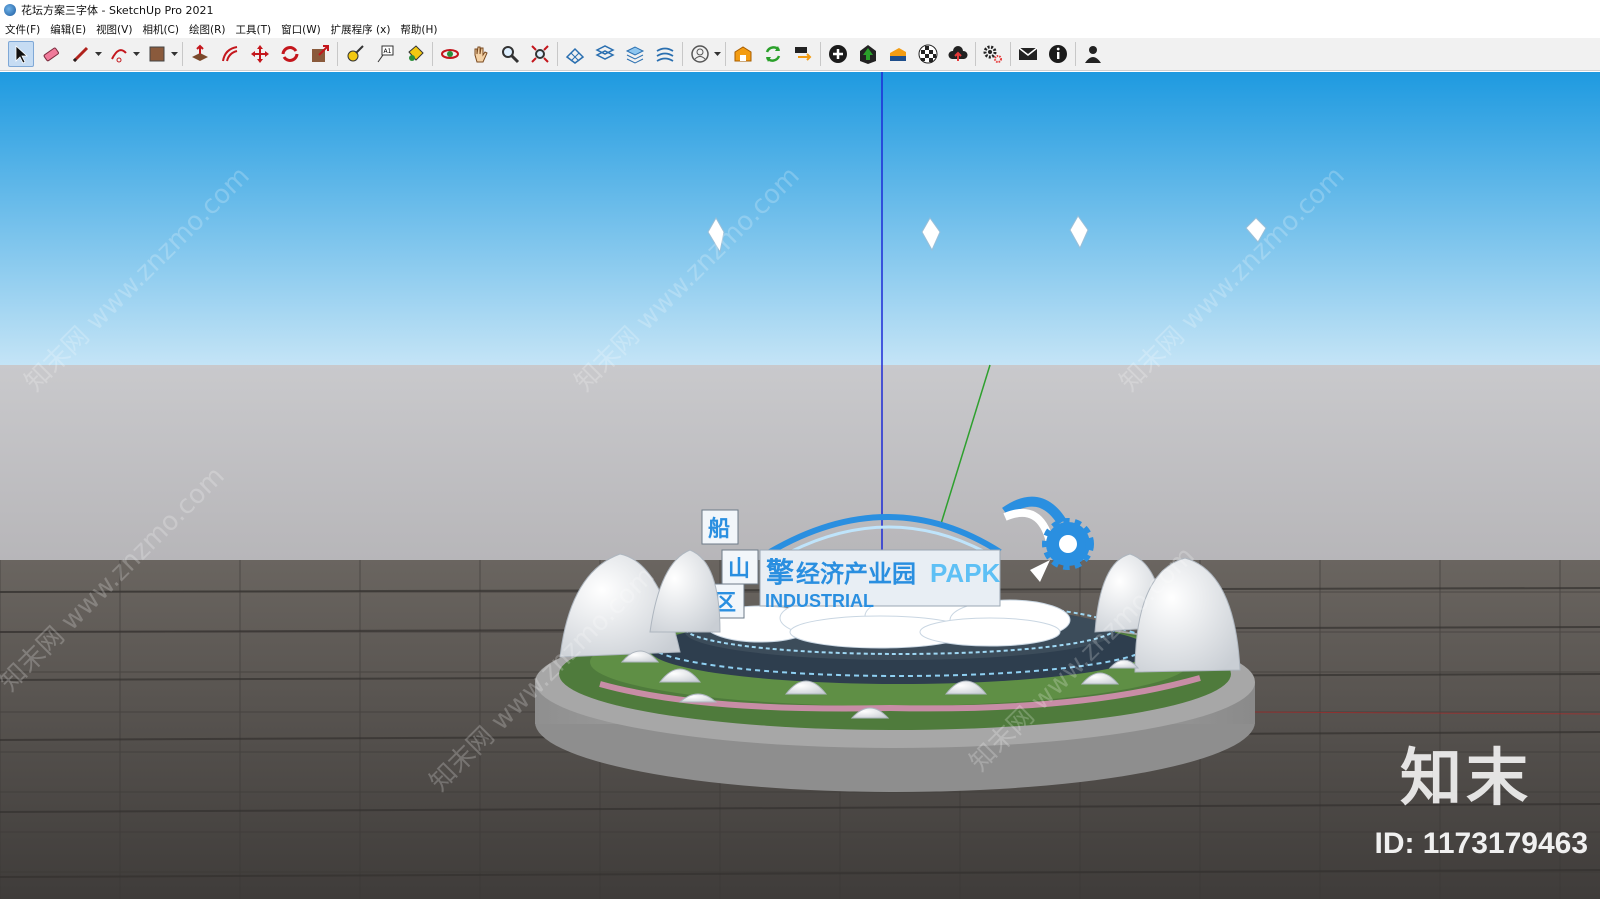 The width and height of the screenshot is (1600, 899). I want to click on account-dropdown-icon, so click(717, 54).